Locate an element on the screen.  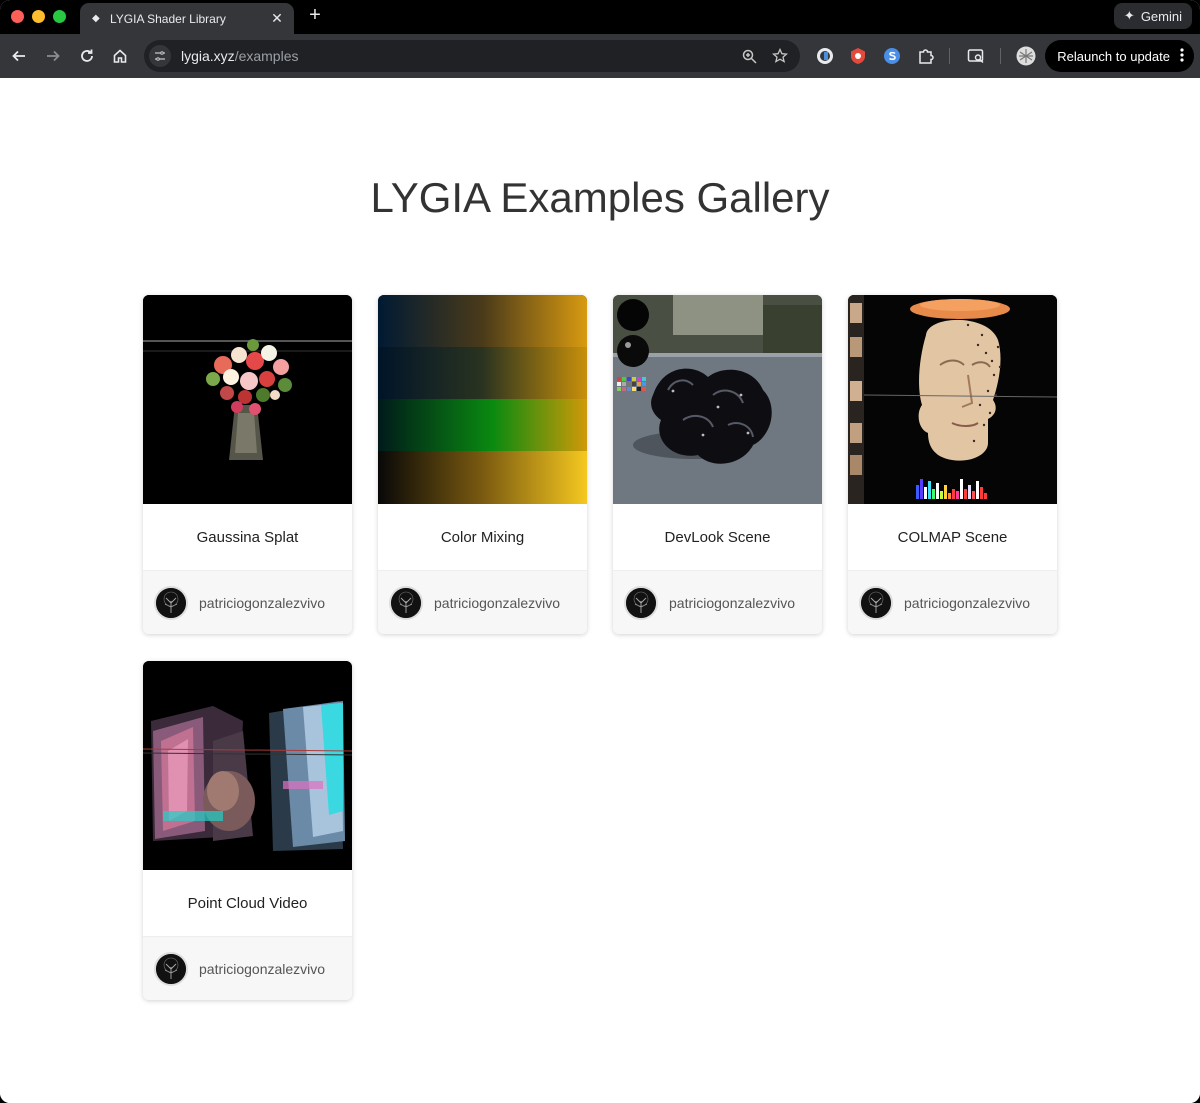
relaunch-to-update-button: Relaunch to update is located at coordinates (1119, 56).